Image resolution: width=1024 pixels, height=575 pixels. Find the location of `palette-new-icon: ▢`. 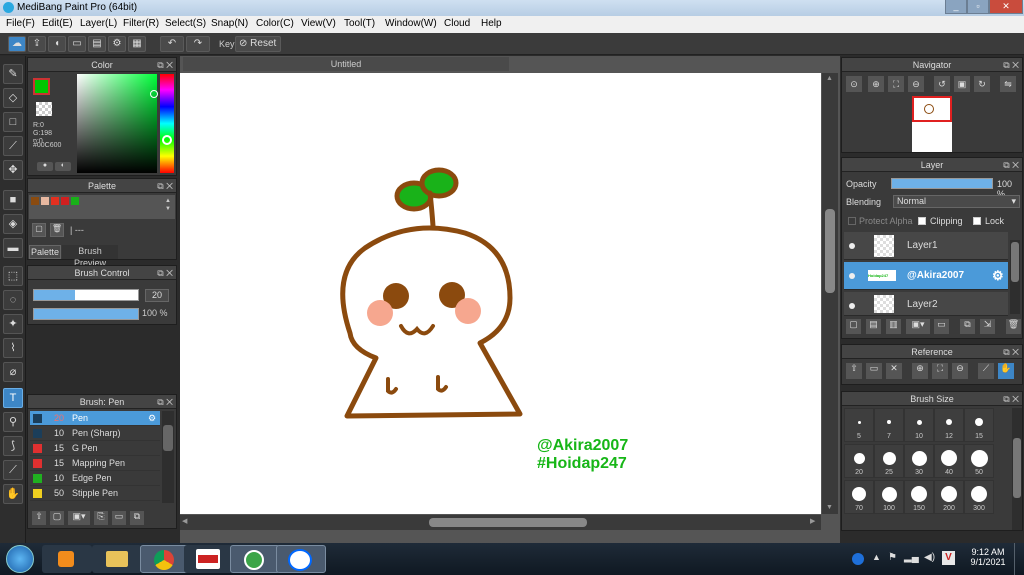

palette-new-icon: ▢ is located at coordinates (39, 230).